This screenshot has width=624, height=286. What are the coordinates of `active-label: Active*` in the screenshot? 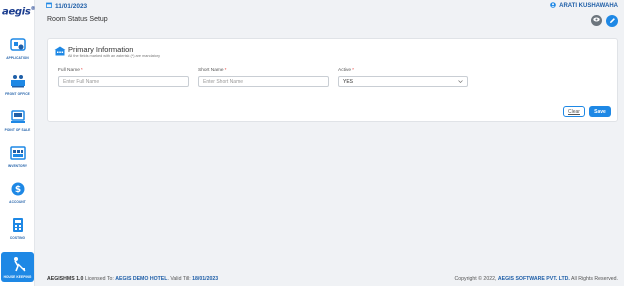 It's located at (346, 70).